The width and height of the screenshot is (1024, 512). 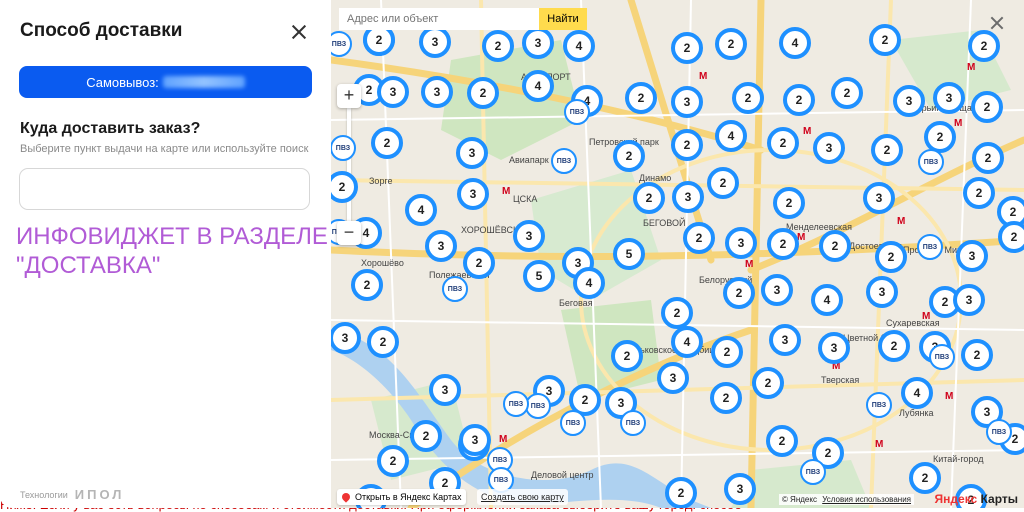 I want to click on map-close-icon, so click(x=997, y=23).